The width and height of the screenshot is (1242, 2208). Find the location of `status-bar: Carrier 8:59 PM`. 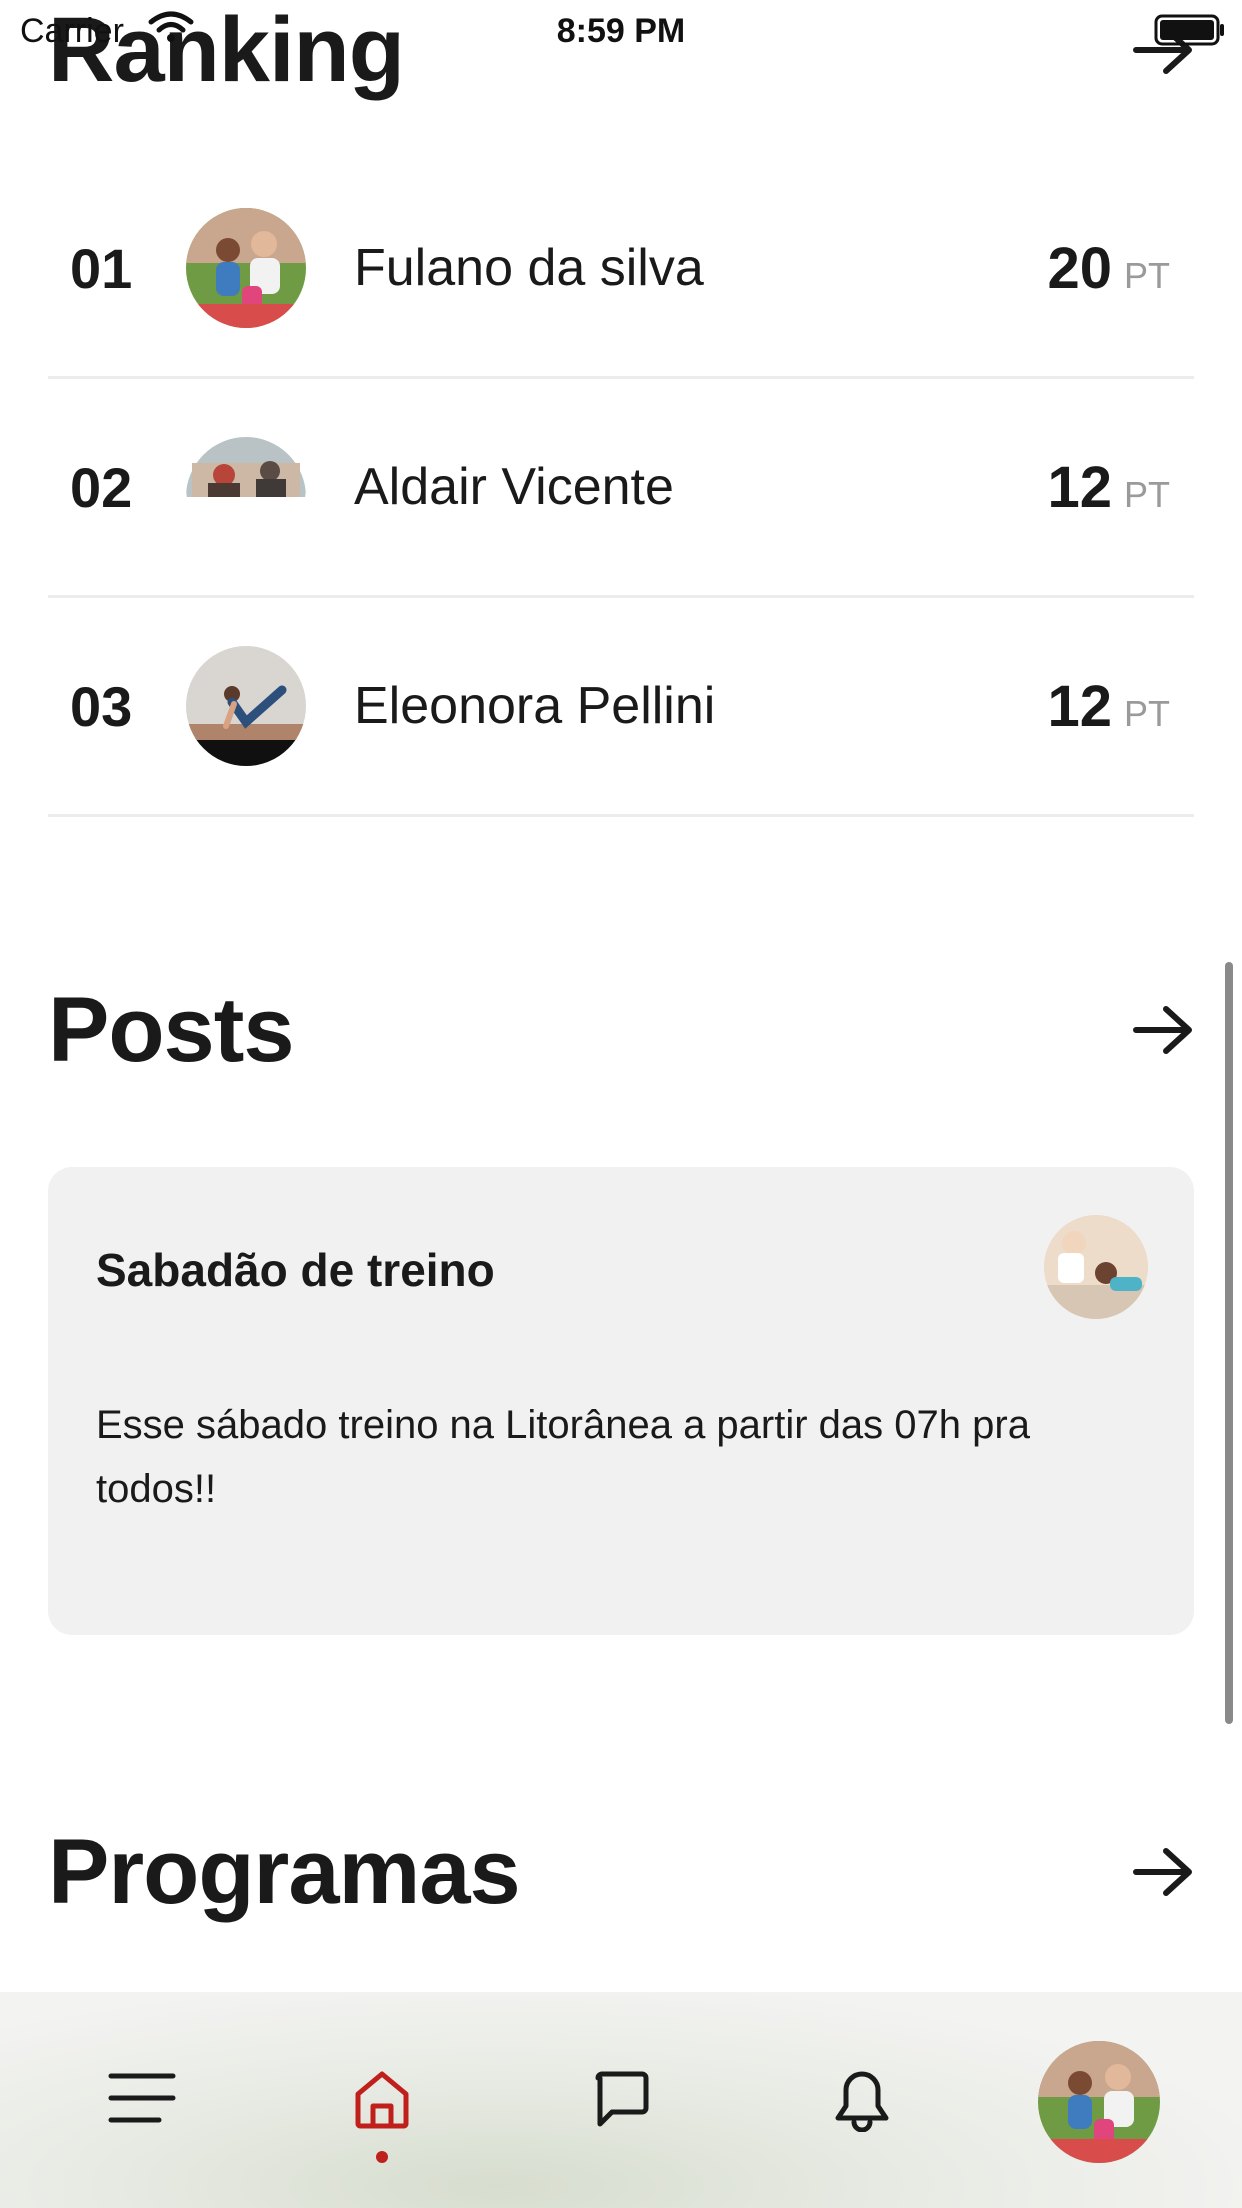

status-bar: Carrier 8:59 PM is located at coordinates (621, 31).